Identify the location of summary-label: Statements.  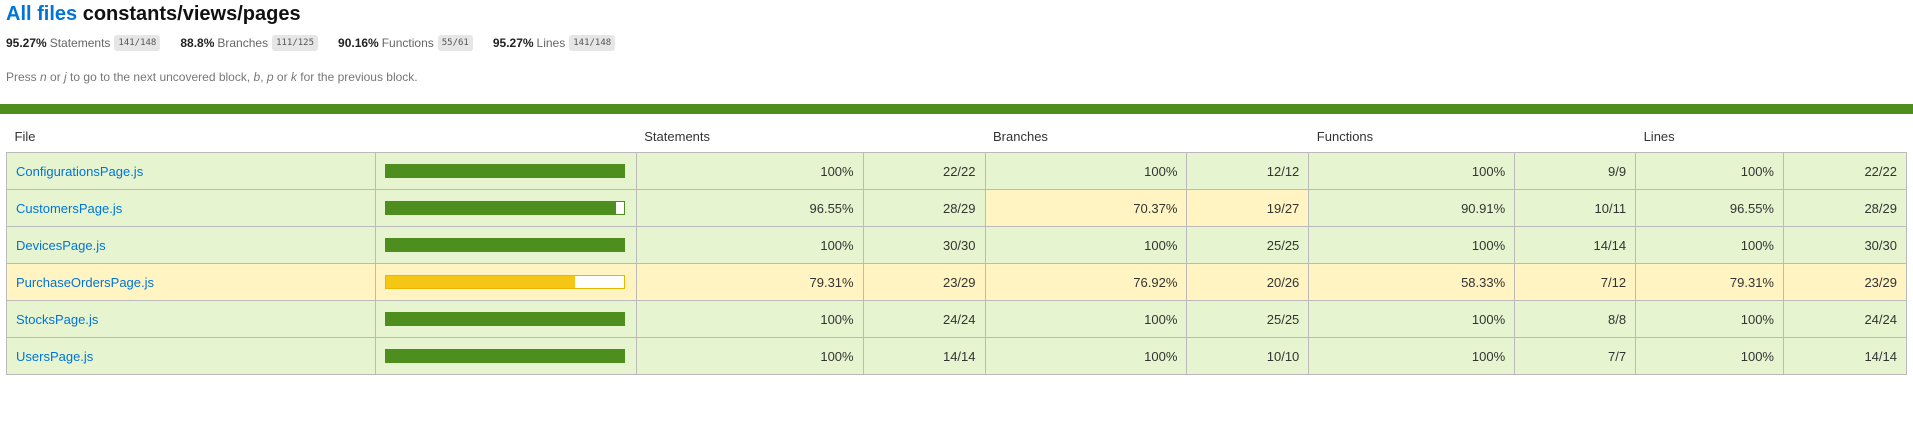
(80, 43).